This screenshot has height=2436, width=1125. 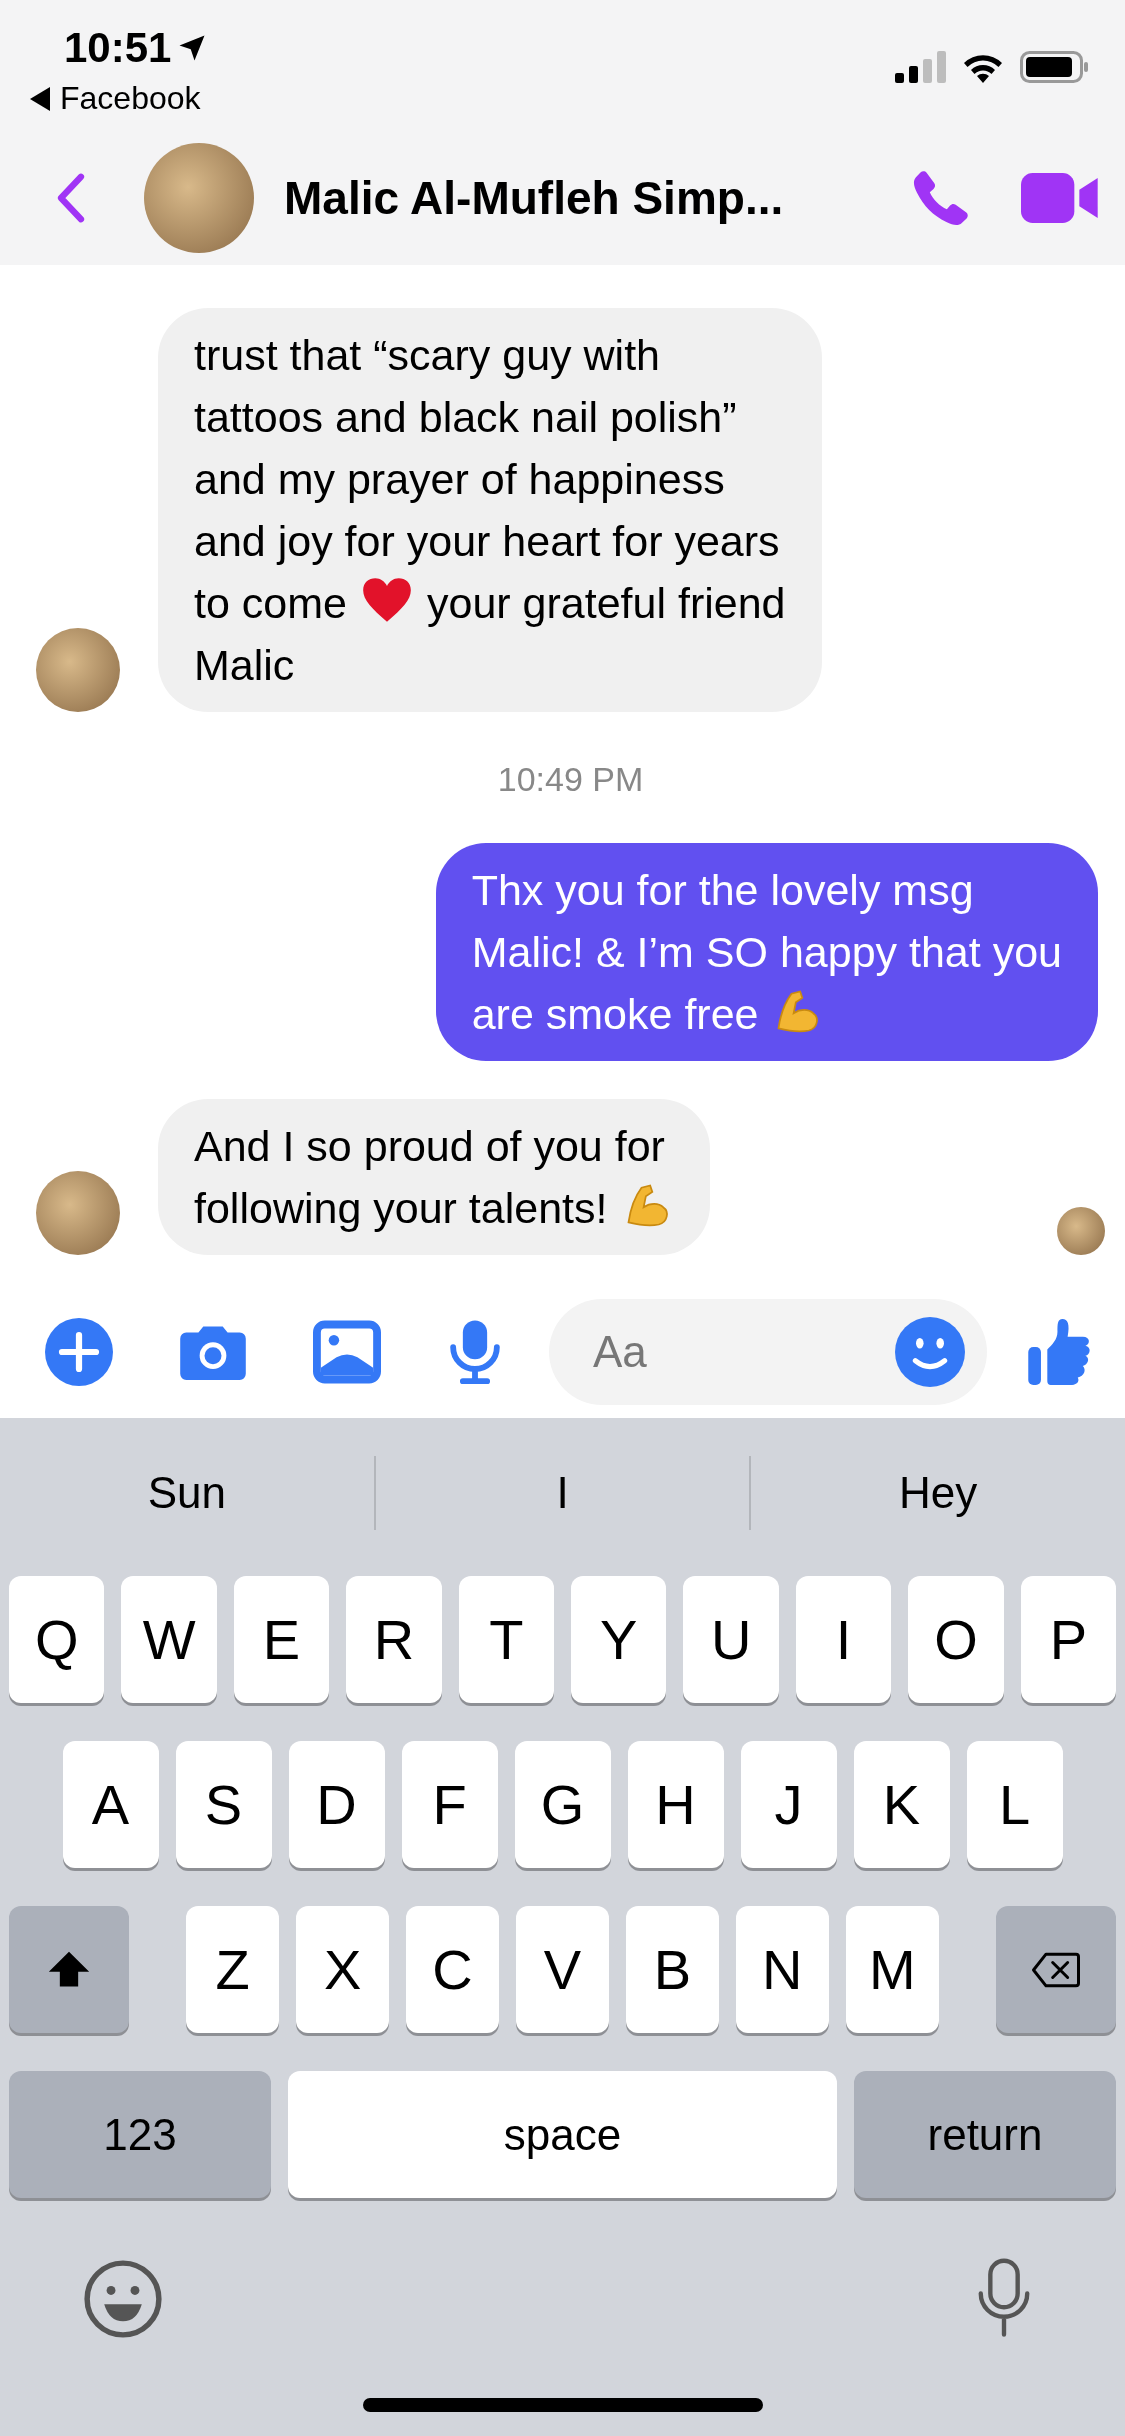 What do you see at coordinates (169, 1639) in the screenshot?
I see `keyboard-key: W` at bounding box center [169, 1639].